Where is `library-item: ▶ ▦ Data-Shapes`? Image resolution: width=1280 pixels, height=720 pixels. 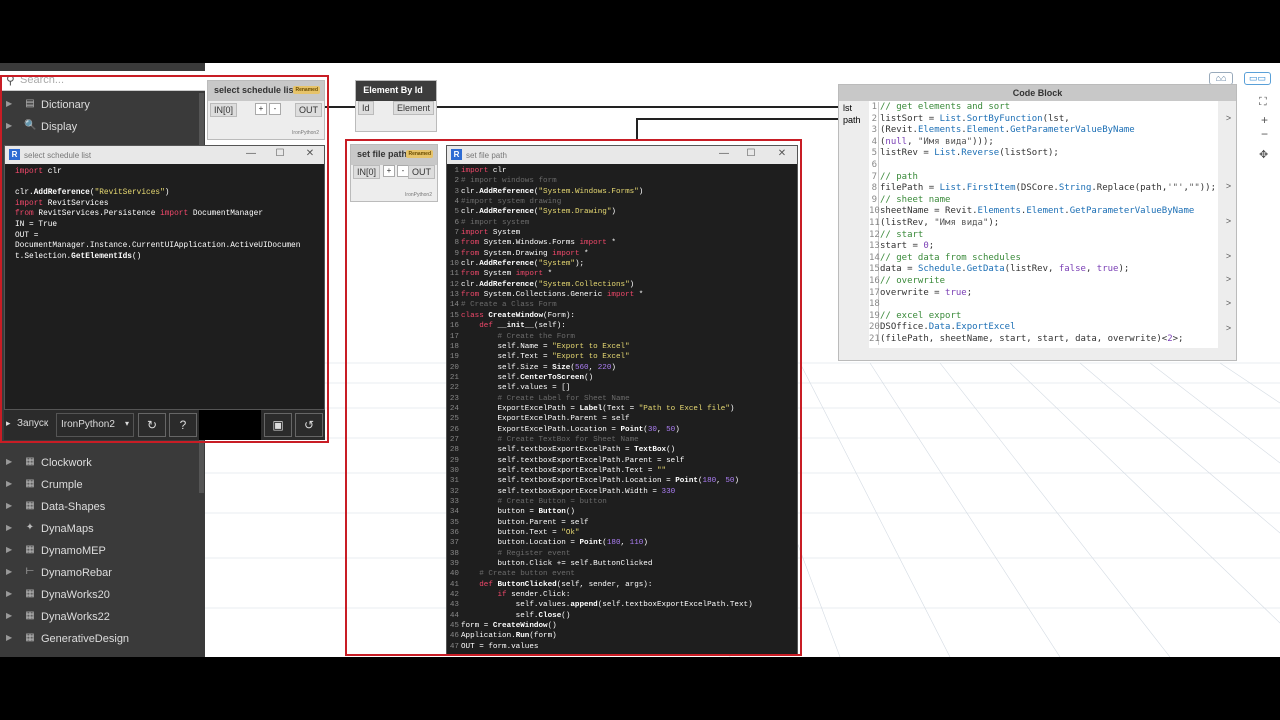
library-item: ▶ ▦ Data-Shapes is located at coordinates (99, 507).